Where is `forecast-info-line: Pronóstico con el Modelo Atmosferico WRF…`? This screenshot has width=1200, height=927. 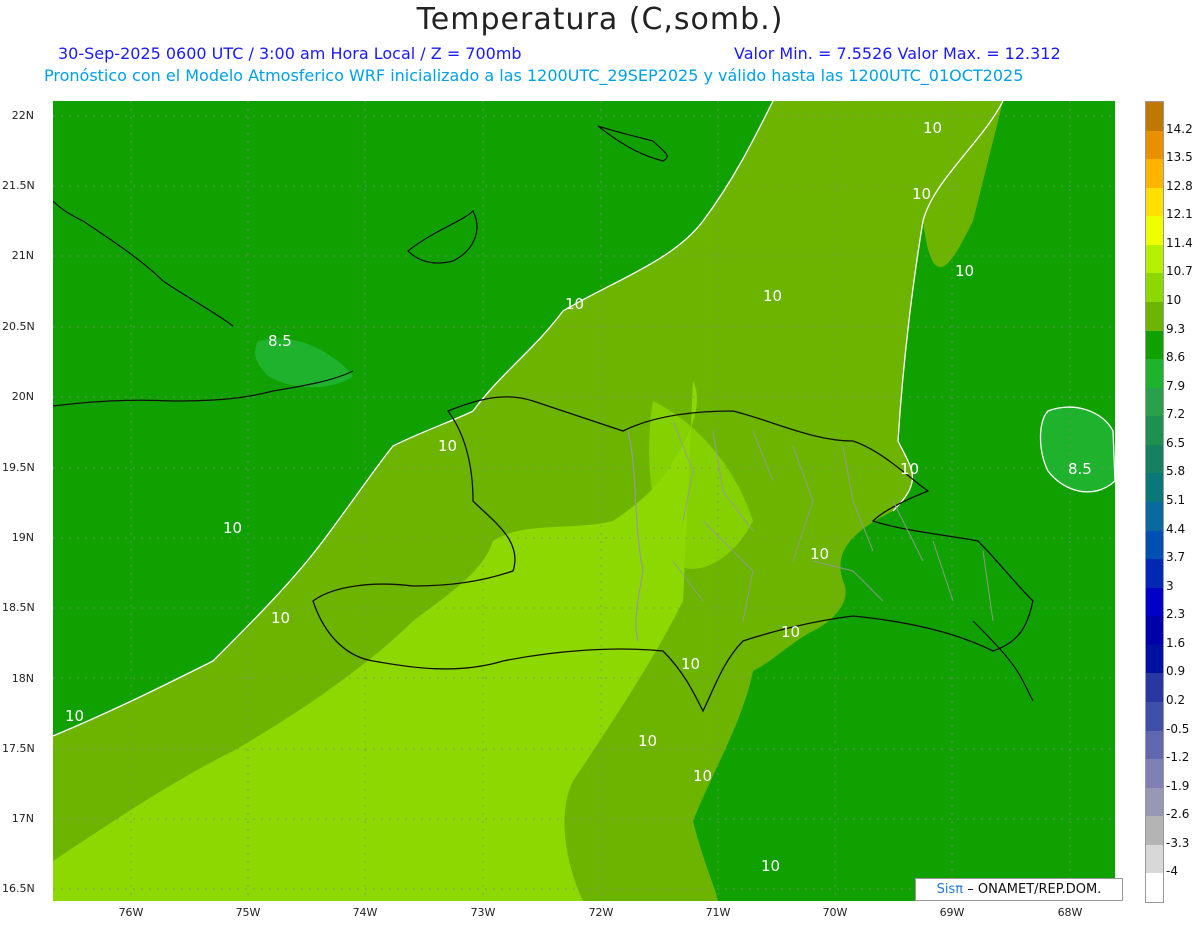
forecast-info-line: Pronóstico con el Modelo Atmosferico WRF… is located at coordinates (534, 75).